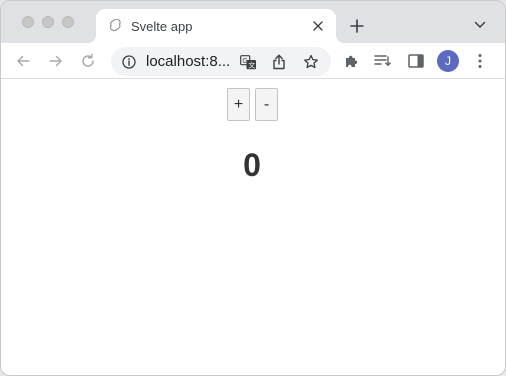 This screenshot has width=506, height=376. I want to click on side-panel-icon, so click(416, 61).